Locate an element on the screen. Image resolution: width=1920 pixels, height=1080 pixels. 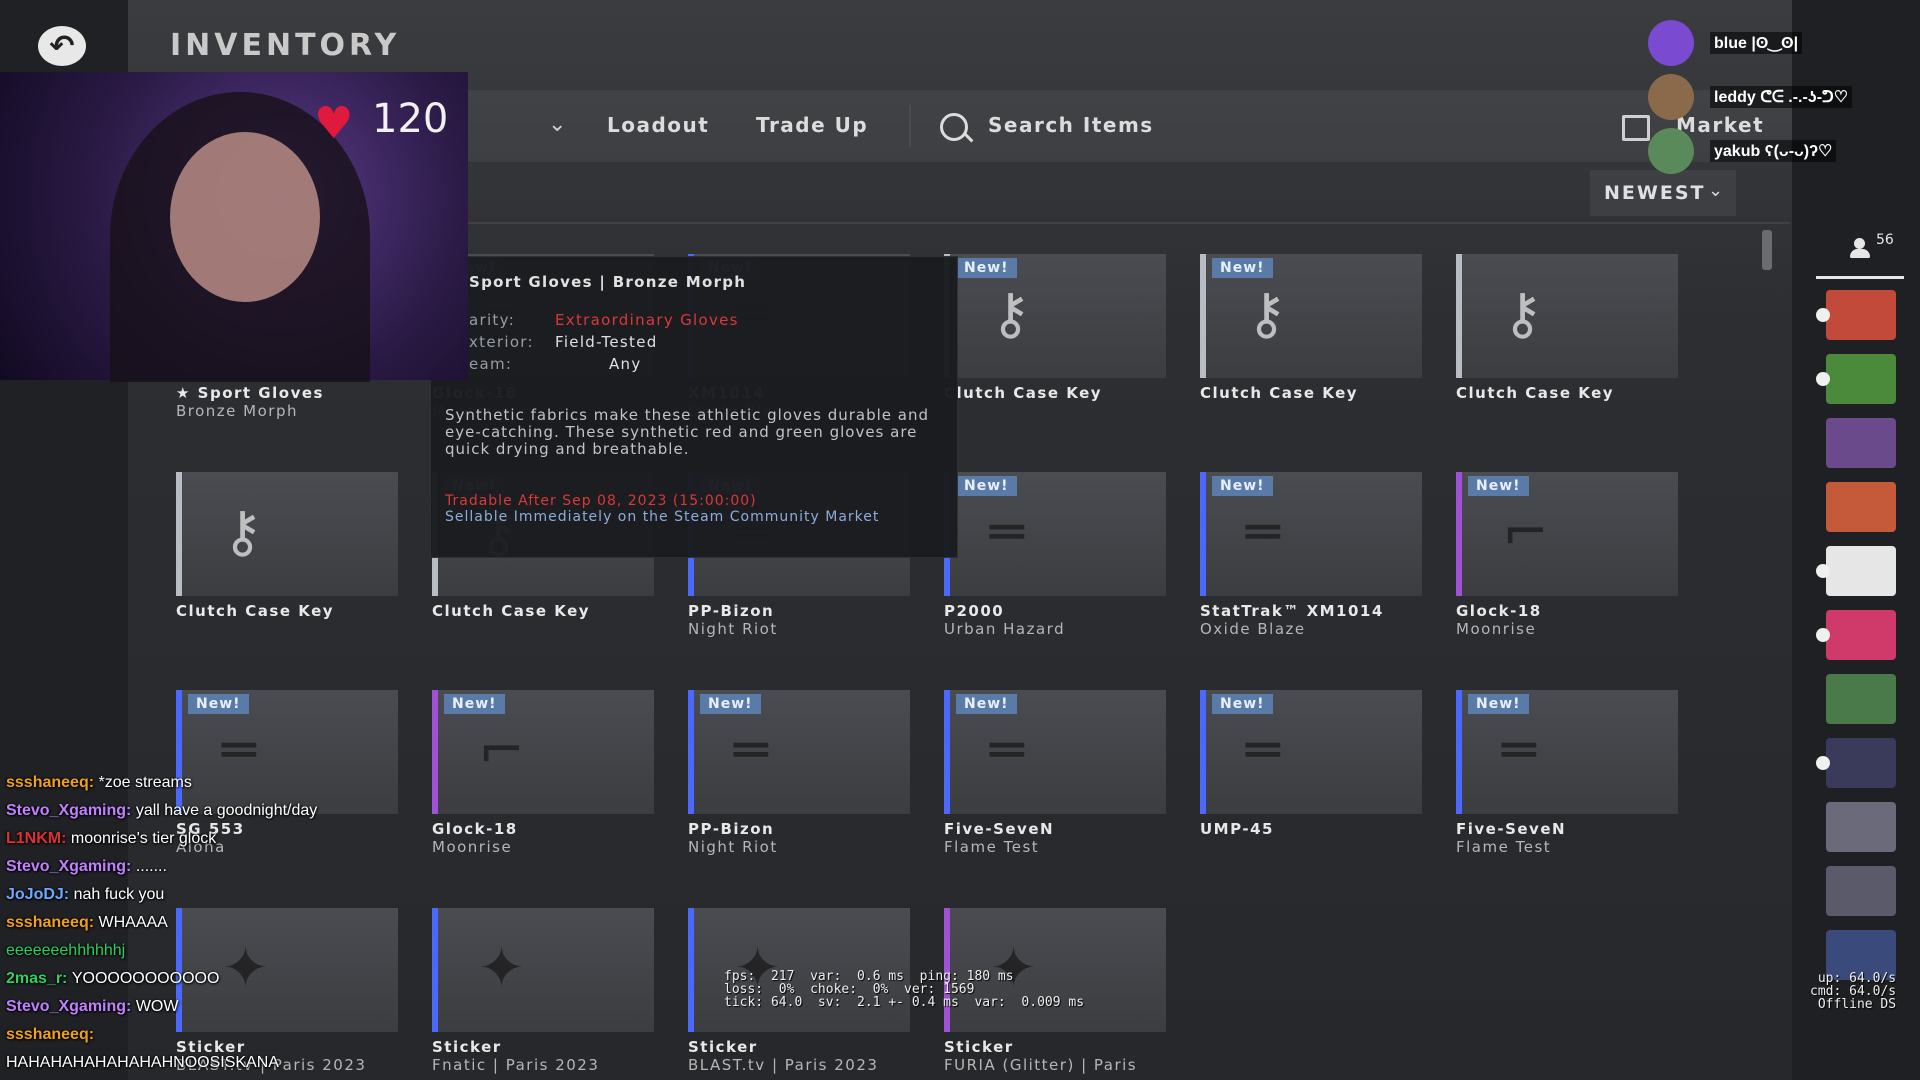
chat-text: nah fuck you is located at coordinates (119, 894).